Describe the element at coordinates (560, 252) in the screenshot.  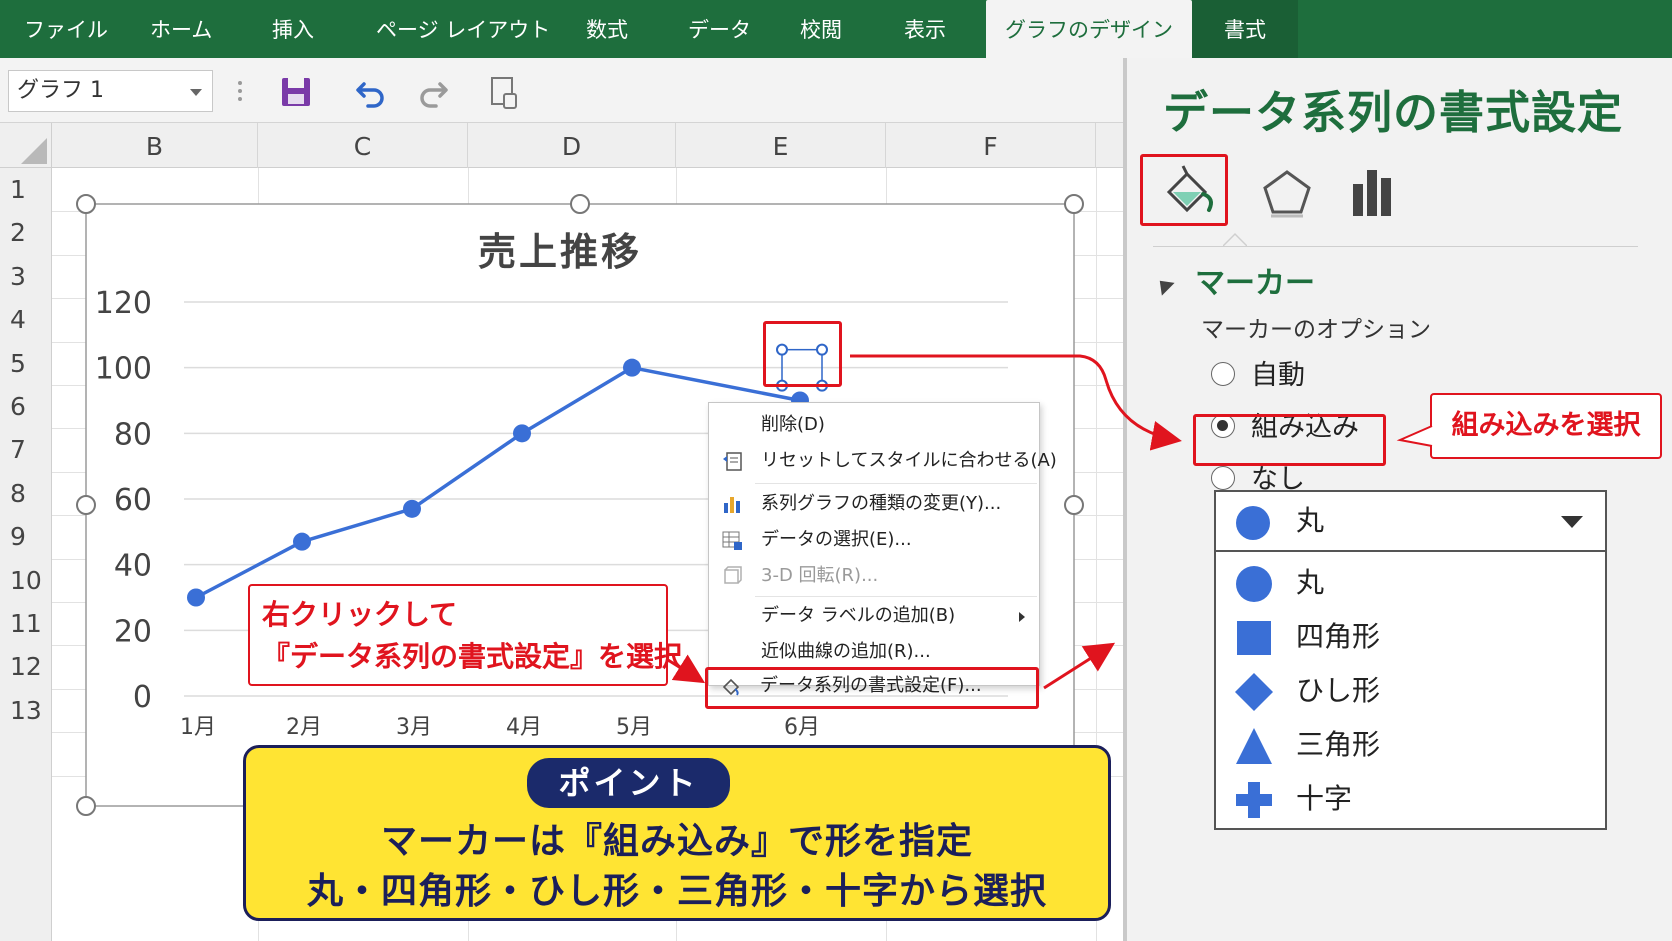
I see `chart-title: 売上推移` at that location.